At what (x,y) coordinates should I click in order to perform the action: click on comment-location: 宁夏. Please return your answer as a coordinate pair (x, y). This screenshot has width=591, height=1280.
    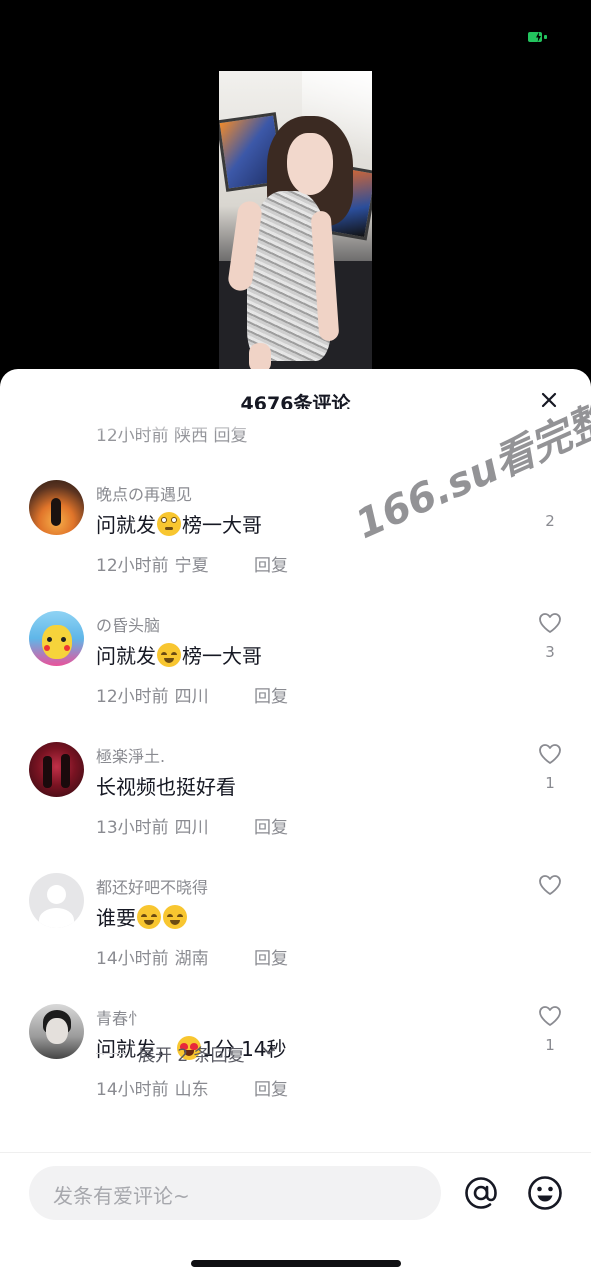
    Looking at the image, I should click on (191, 566).